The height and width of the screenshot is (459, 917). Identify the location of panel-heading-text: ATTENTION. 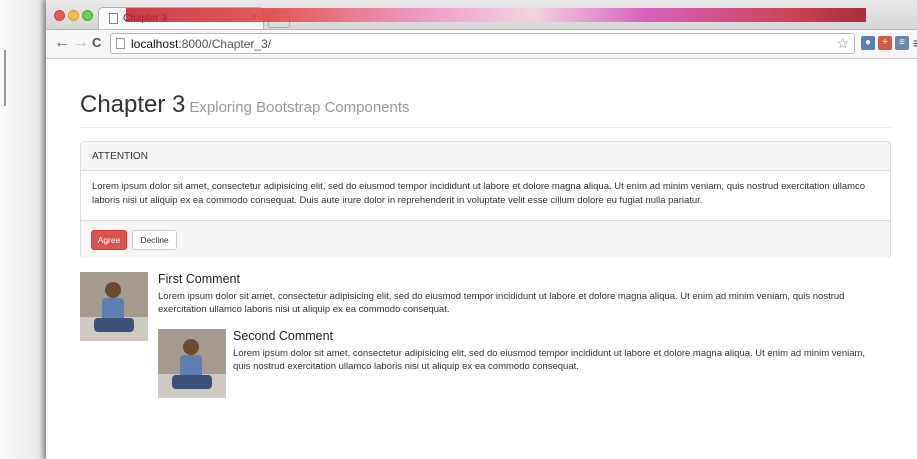
(120, 156).